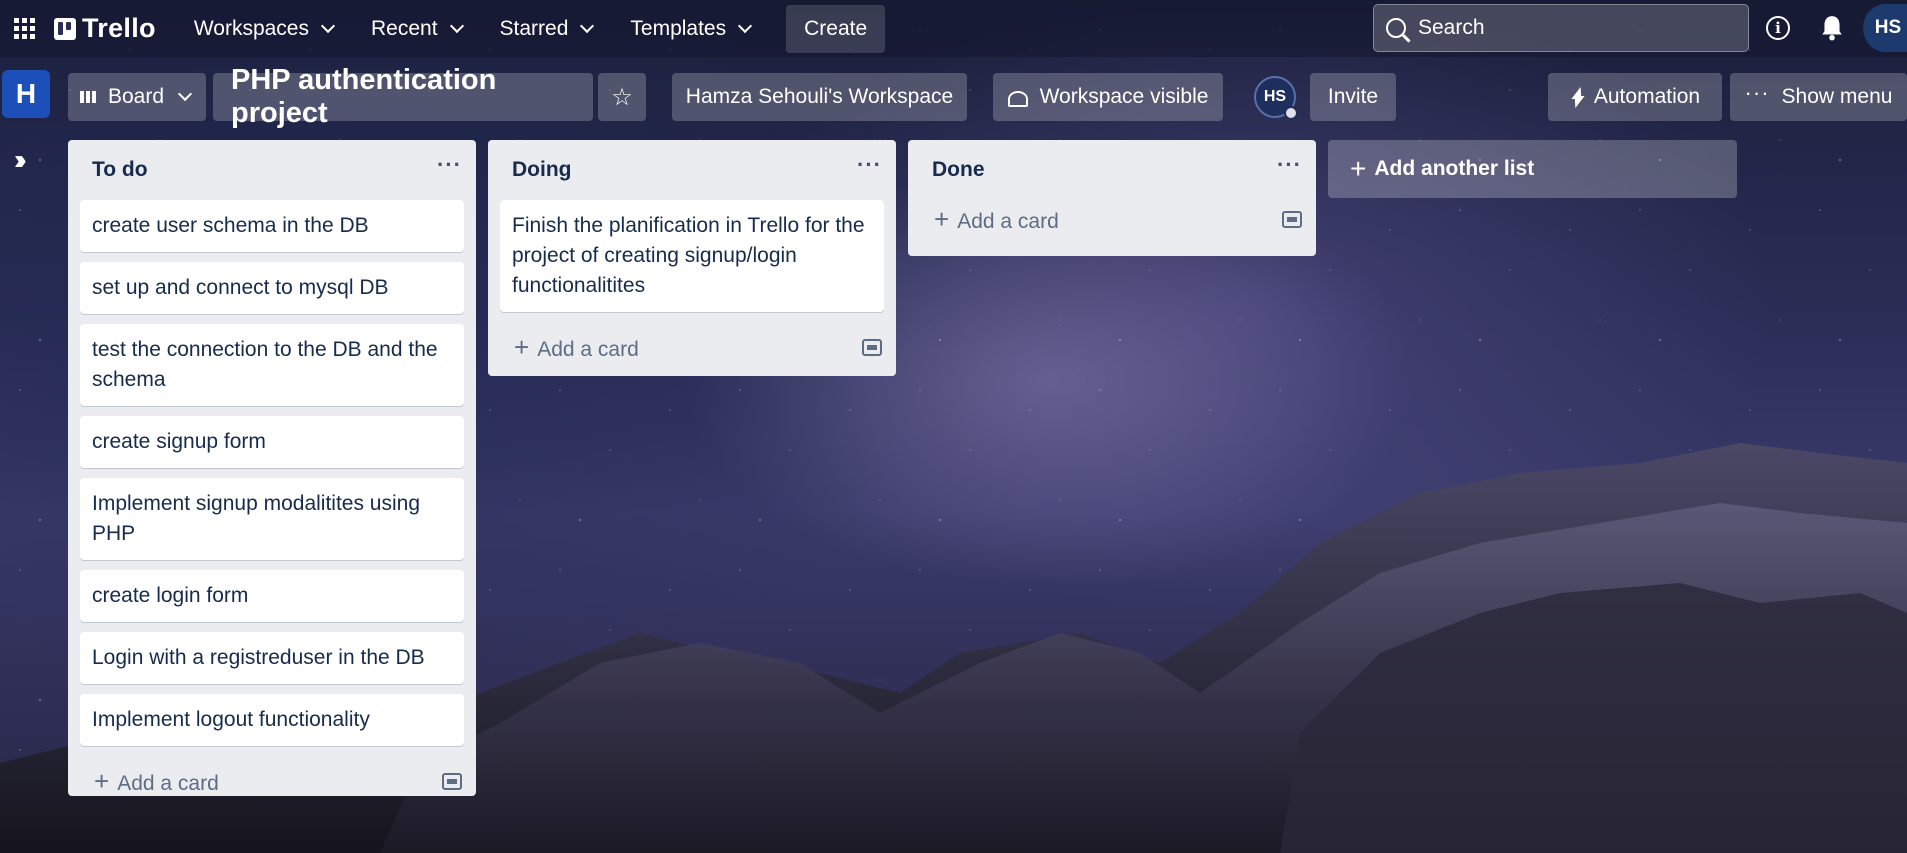 This screenshot has width=1907, height=853. What do you see at coordinates (692, 170) in the screenshot?
I see `list-header: Doing ···` at bounding box center [692, 170].